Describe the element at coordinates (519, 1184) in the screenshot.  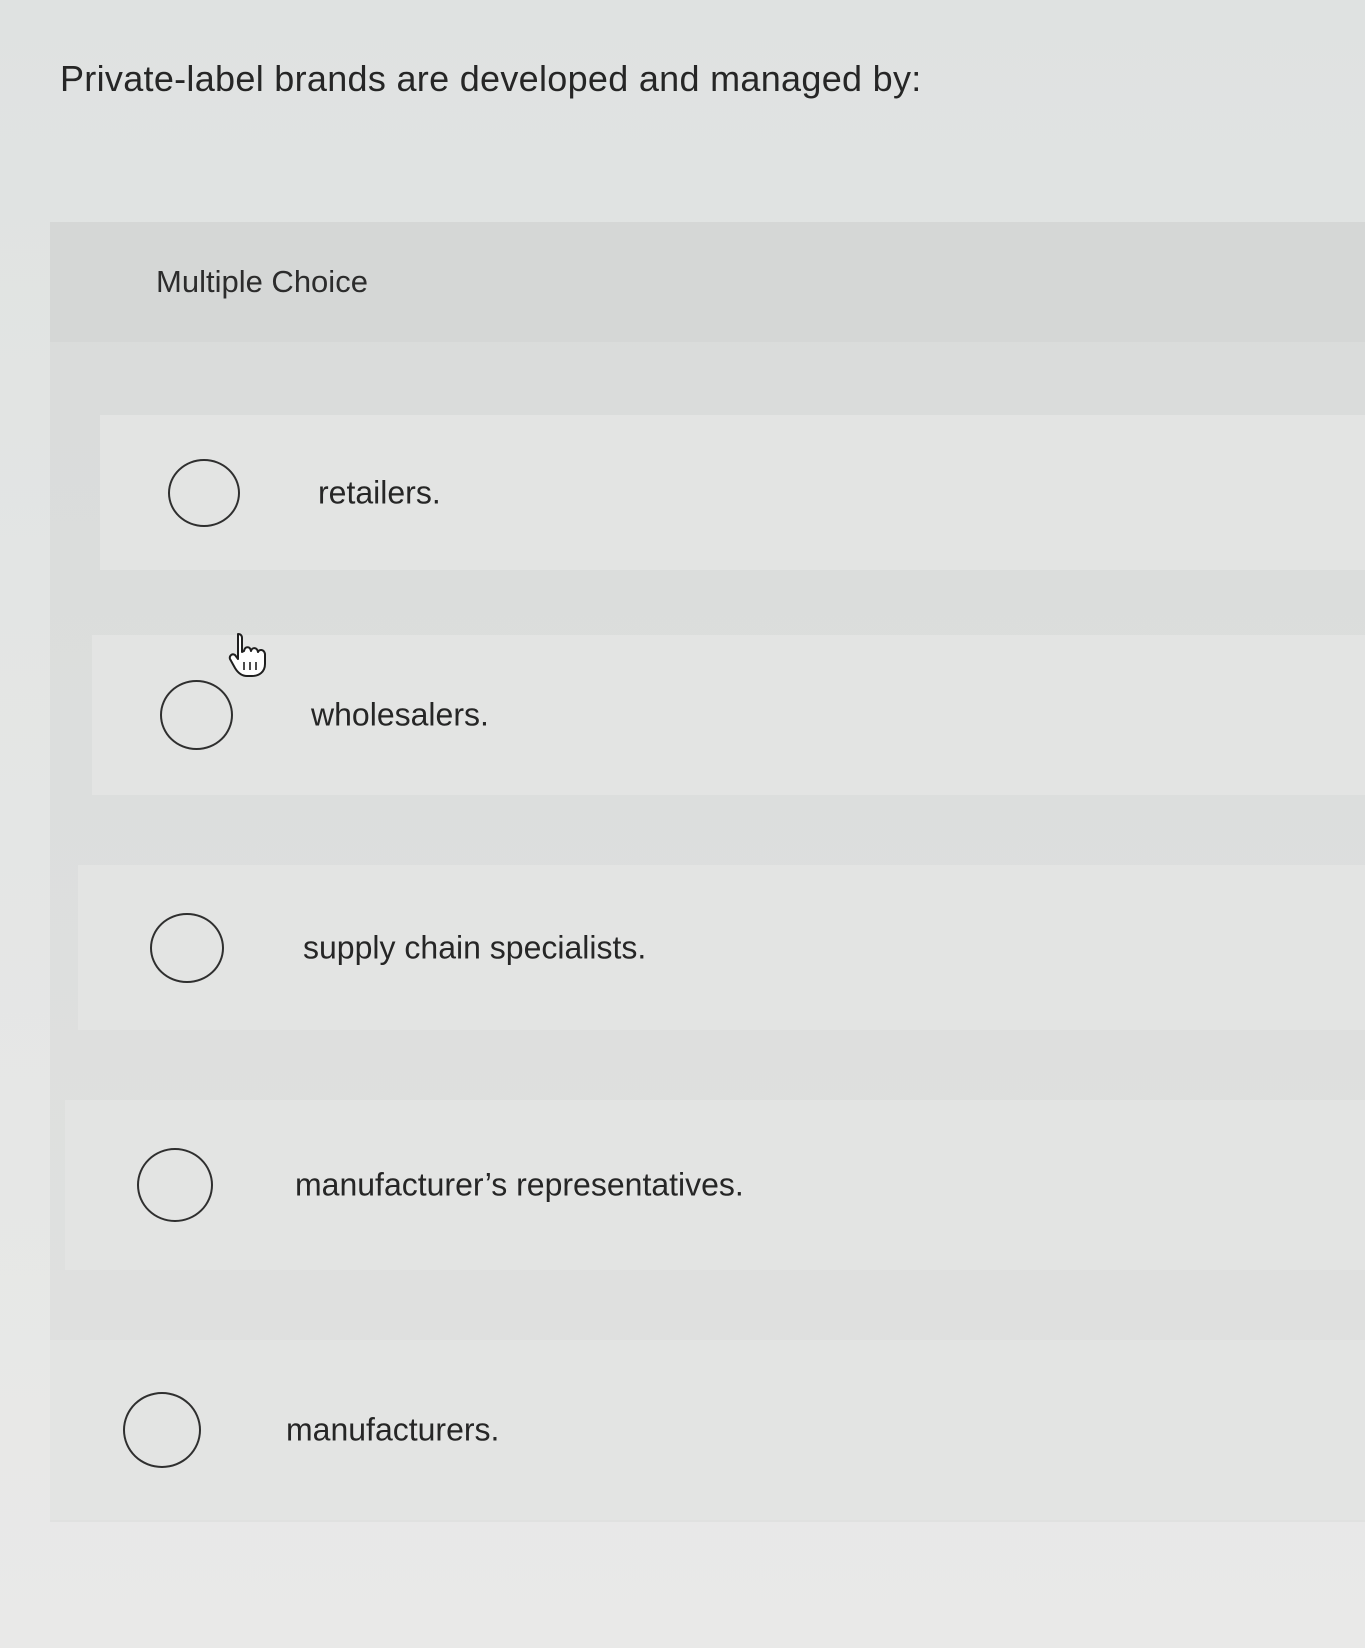
I see `option-label: manufacturer’s representatives.` at that location.